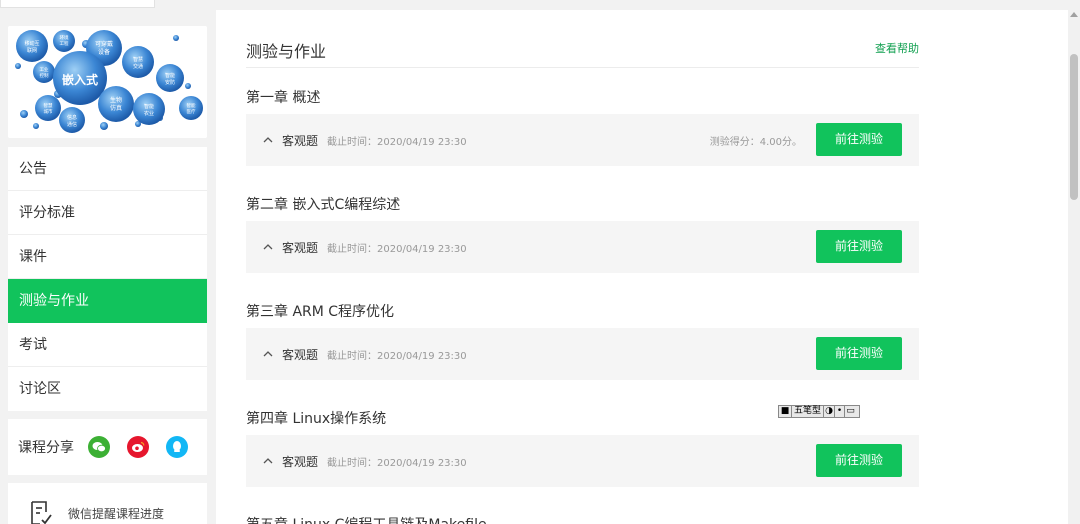 This screenshot has height=524, width=1080. What do you see at coordinates (64, 43) in the screenshot?
I see `svg-text: 工程` at bounding box center [64, 43].